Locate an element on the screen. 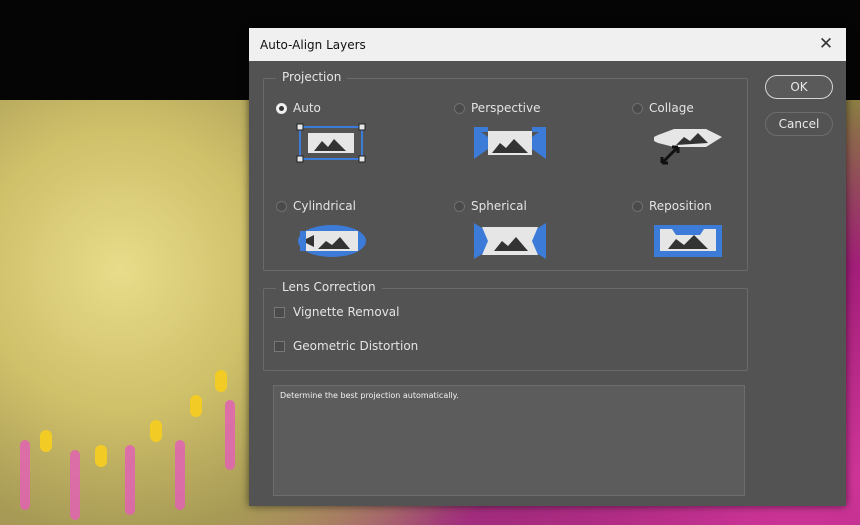 The width and height of the screenshot is (860, 525). dialog-titlebar: Auto-Align Layers ✕ is located at coordinates (547, 44).